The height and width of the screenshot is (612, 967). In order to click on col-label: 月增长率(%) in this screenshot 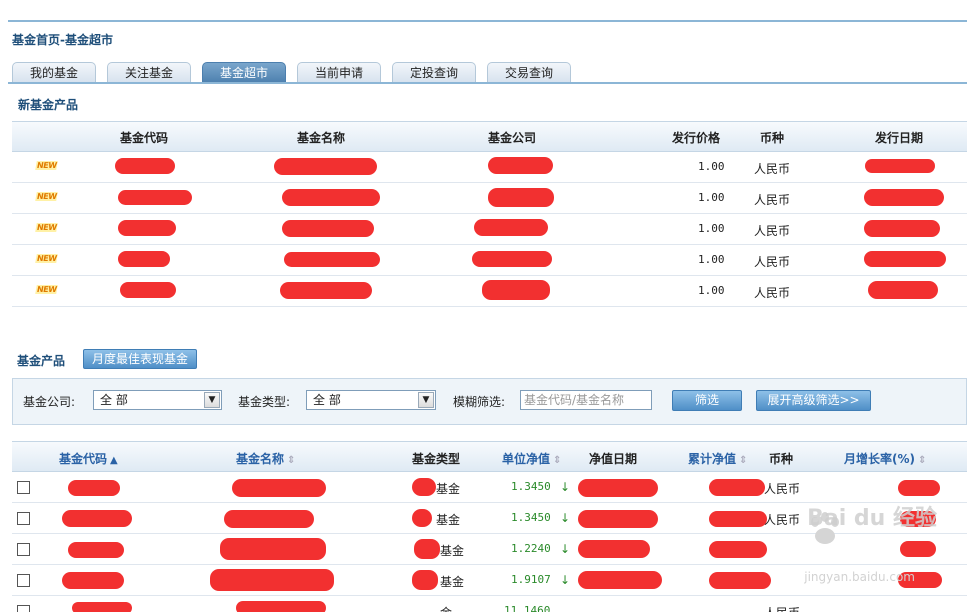, I will do `click(879, 459)`.